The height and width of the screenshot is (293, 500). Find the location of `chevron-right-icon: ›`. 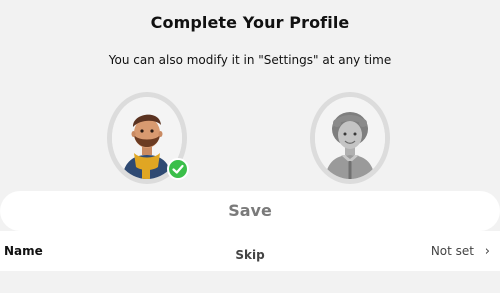

chevron-right-icon: › is located at coordinates (487, 251).